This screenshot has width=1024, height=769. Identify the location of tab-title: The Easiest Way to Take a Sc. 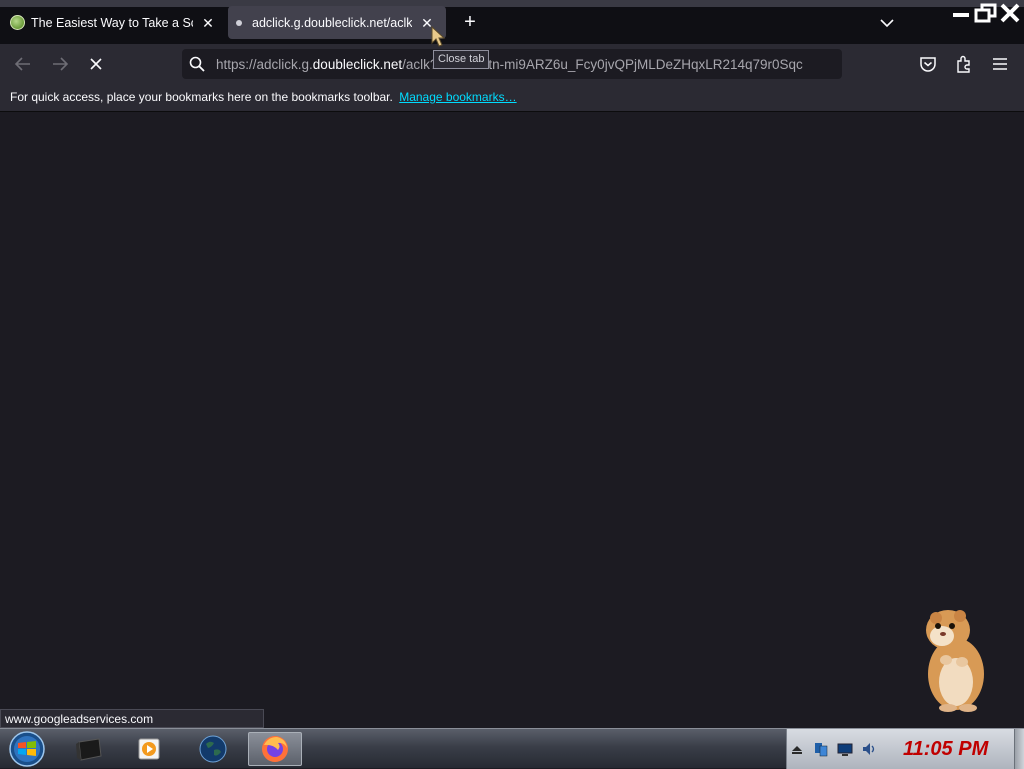
(112, 22).